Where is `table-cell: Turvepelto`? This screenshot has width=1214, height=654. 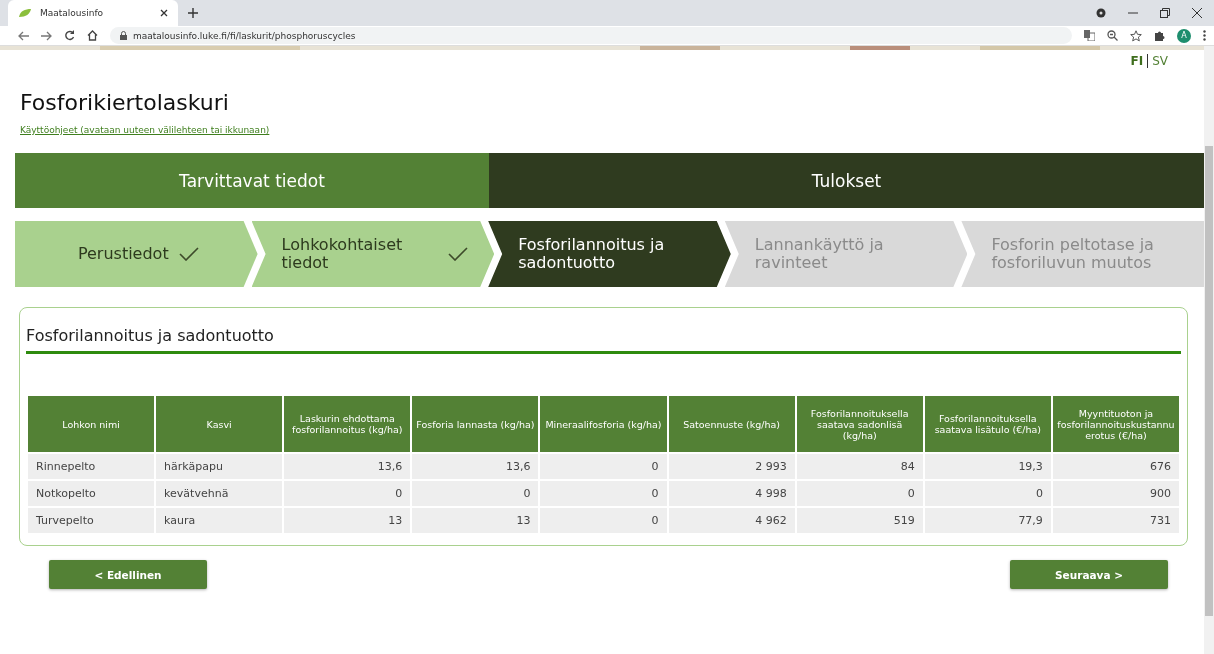 table-cell: Turvepelto is located at coordinates (91, 520).